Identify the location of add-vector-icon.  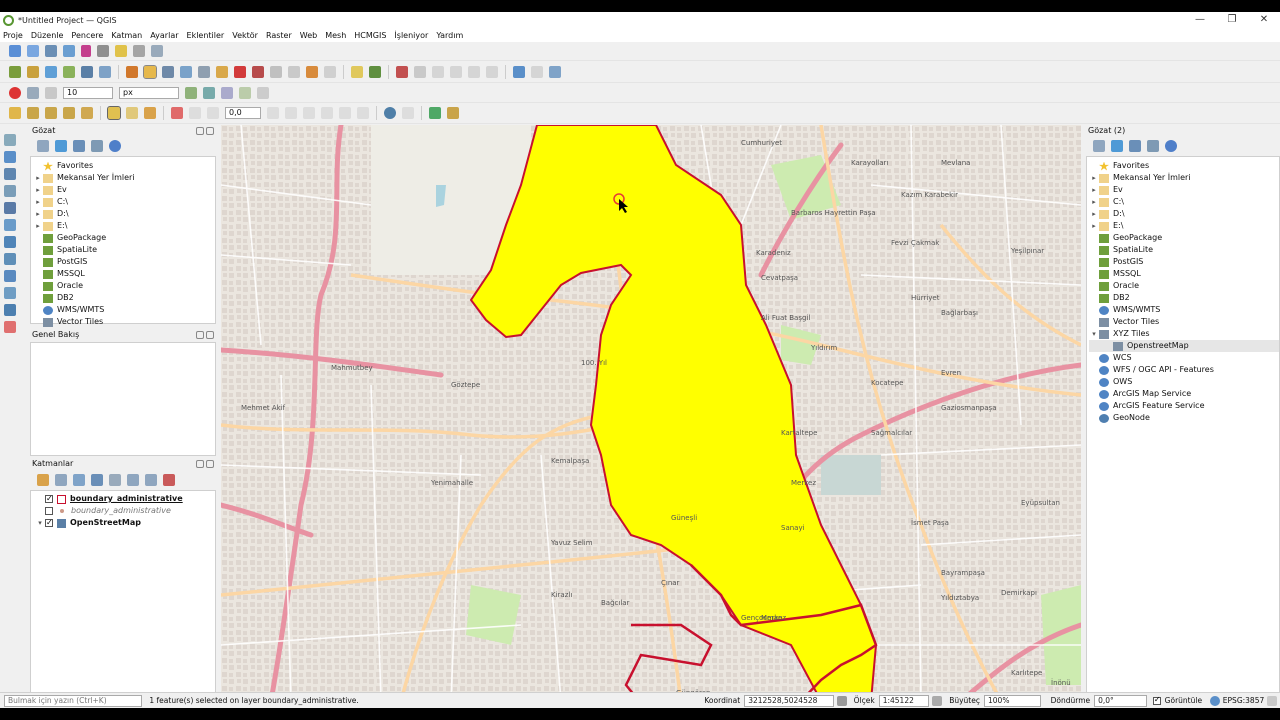
(33, 71).